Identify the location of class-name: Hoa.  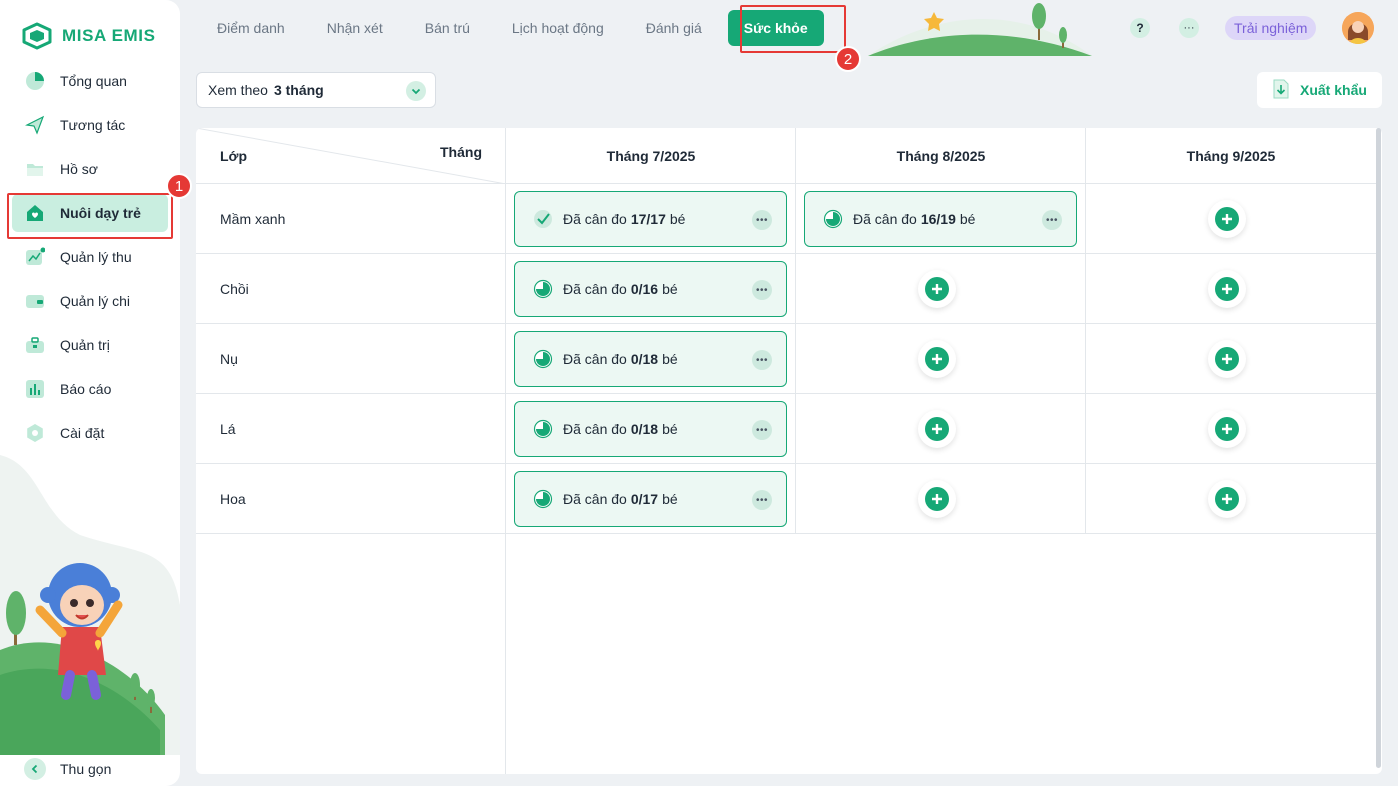
(233, 499).